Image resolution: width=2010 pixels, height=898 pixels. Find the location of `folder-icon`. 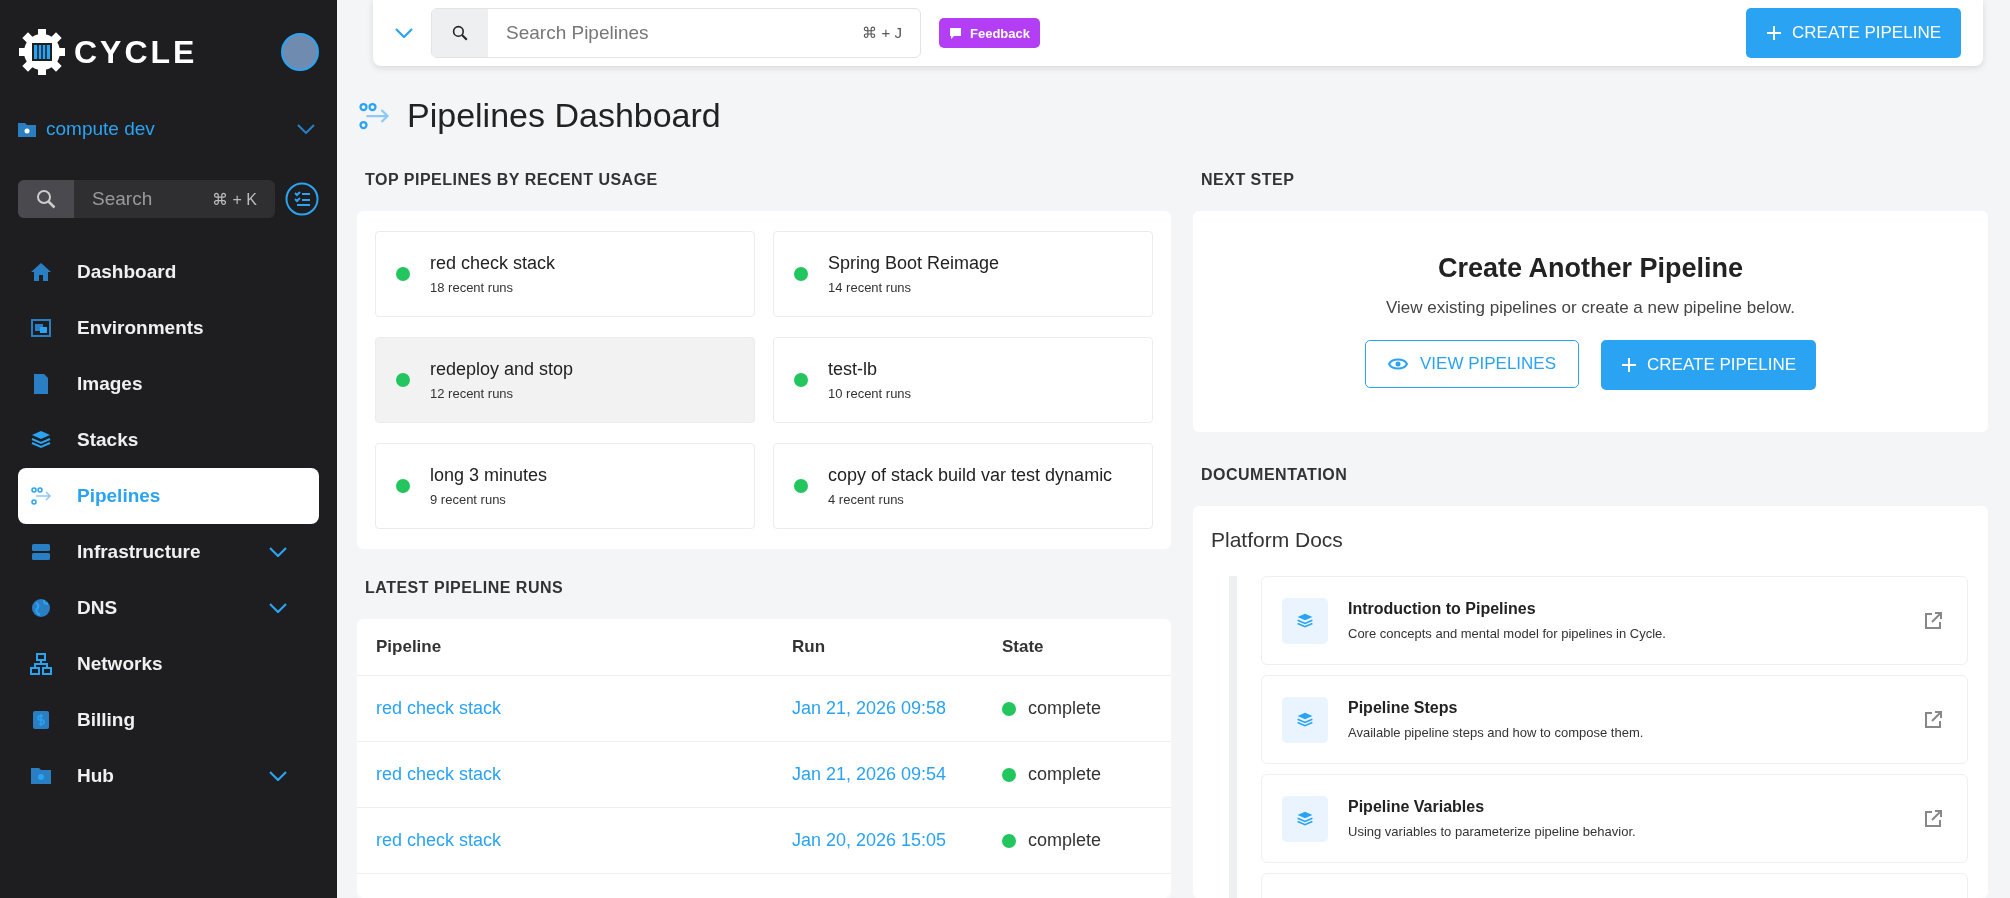

folder-icon is located at coordinates (27, 129).